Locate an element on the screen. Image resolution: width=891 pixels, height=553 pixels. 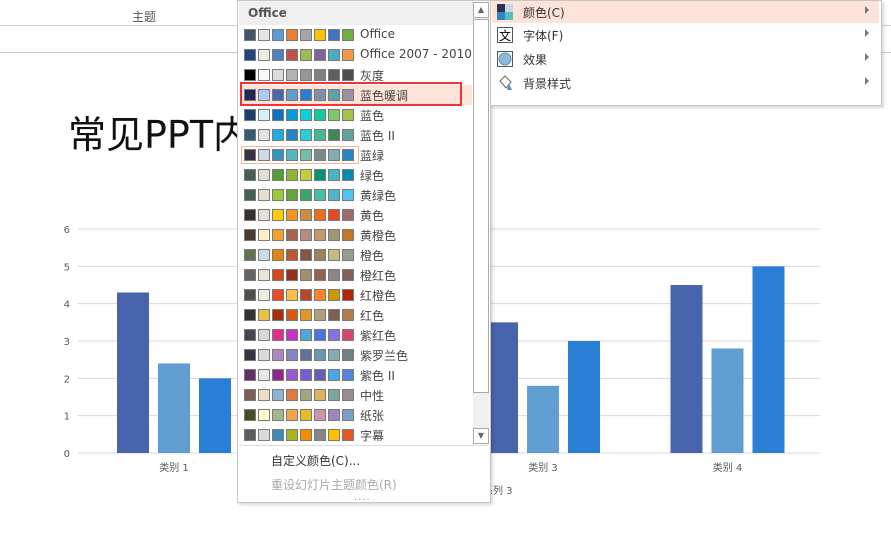
color-scheme-item: 绿色 is located at coordinates (356, 175).